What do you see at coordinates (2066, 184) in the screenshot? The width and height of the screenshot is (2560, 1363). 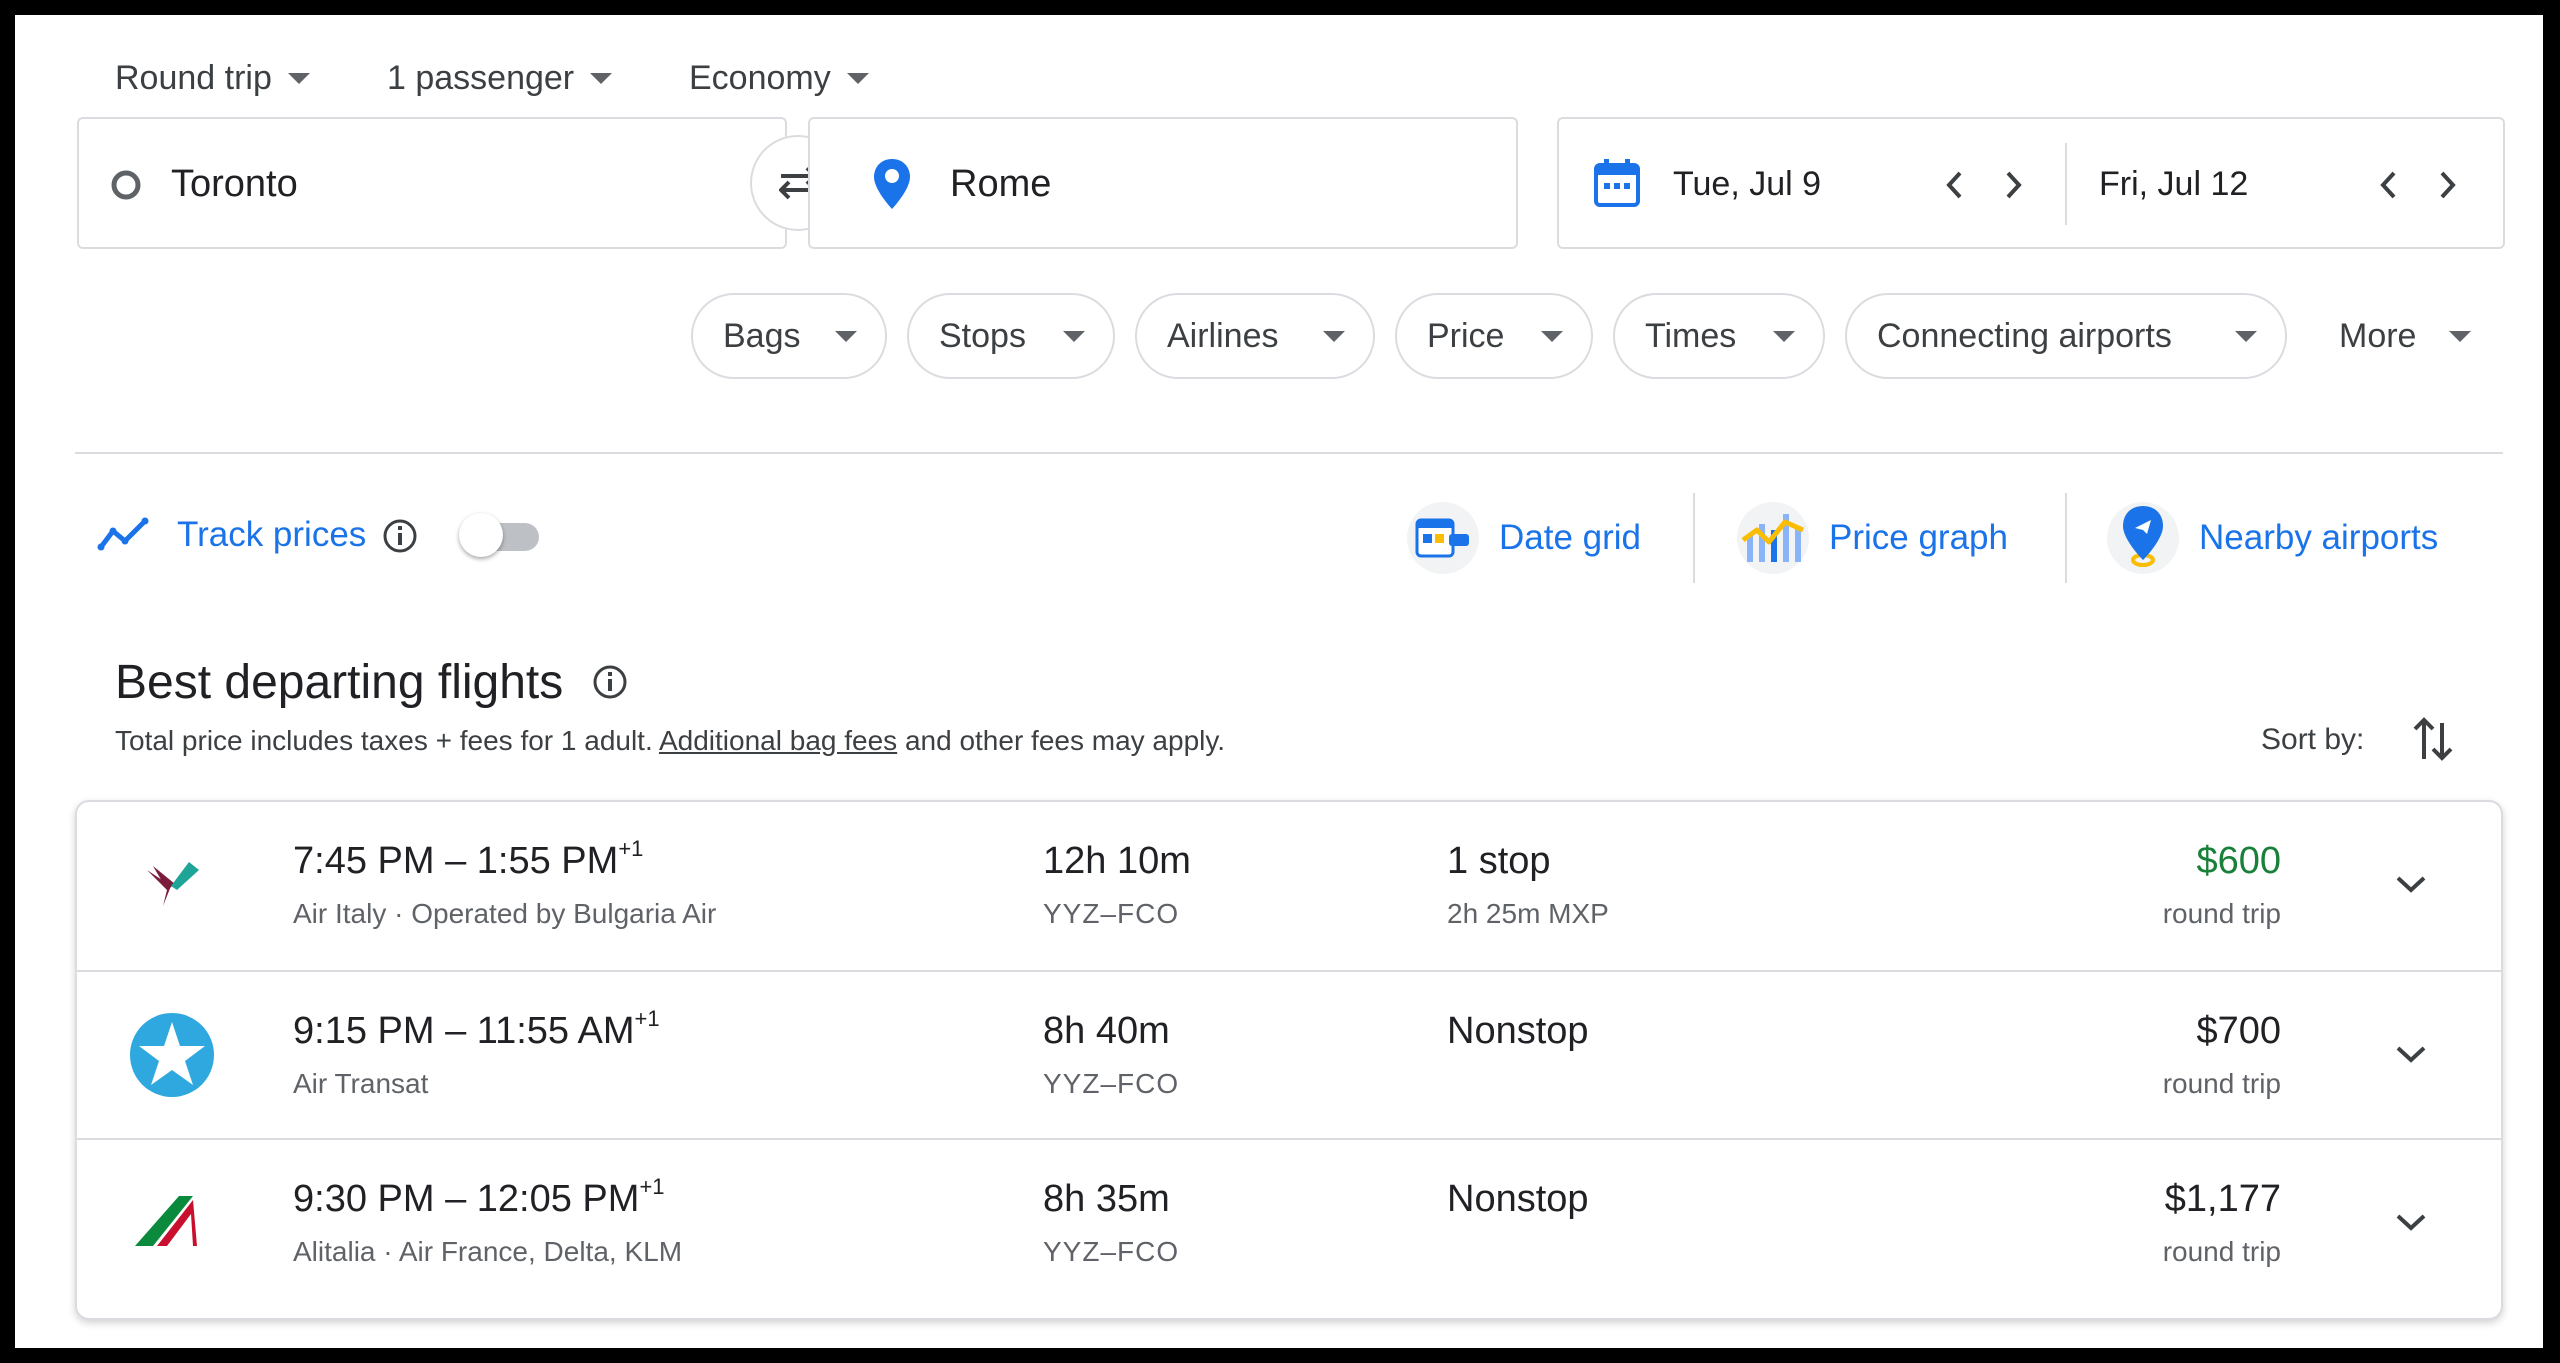 I see `dates-divider` at bounding box center [2066, 184].